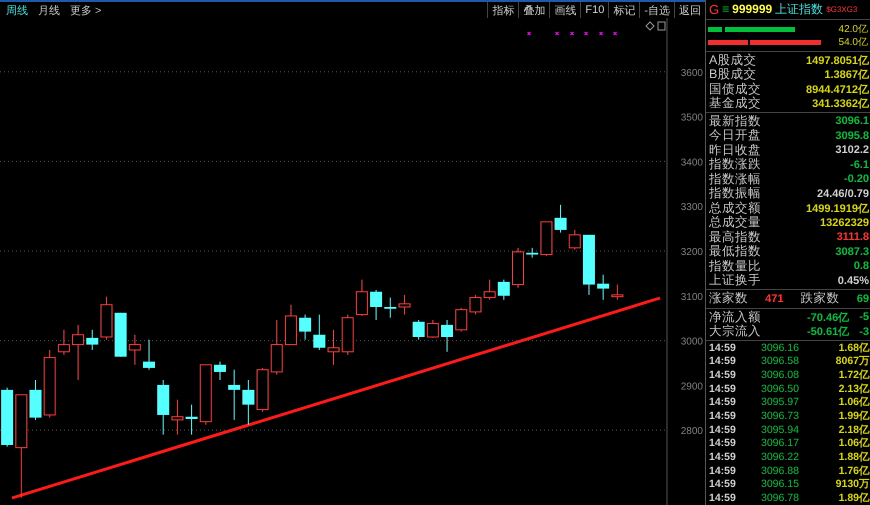  What do you see at coordinates (726, 9) in the screenshot?
I see `menu-glyph: ≡` at bounding box center [726, 9].